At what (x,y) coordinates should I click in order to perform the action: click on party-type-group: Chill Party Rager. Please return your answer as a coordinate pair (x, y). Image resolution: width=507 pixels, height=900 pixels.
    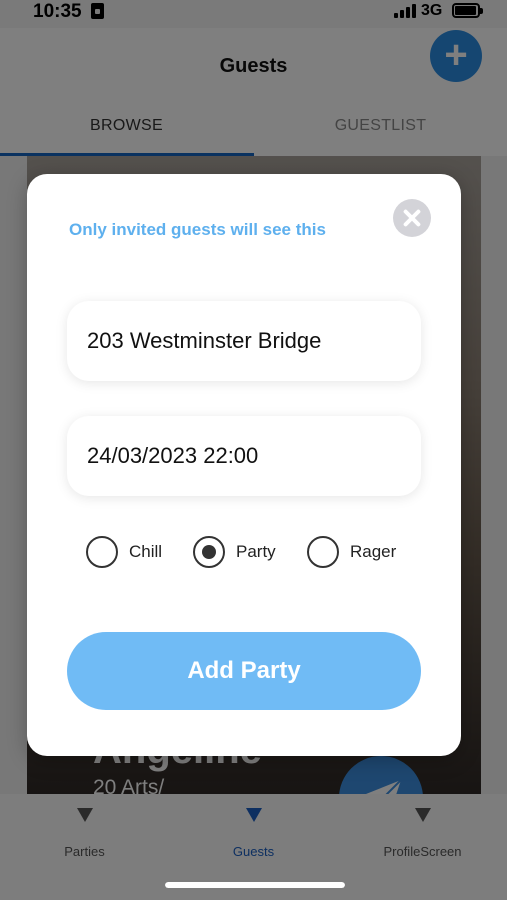
    Looking at the image, I should click on (244, 552).